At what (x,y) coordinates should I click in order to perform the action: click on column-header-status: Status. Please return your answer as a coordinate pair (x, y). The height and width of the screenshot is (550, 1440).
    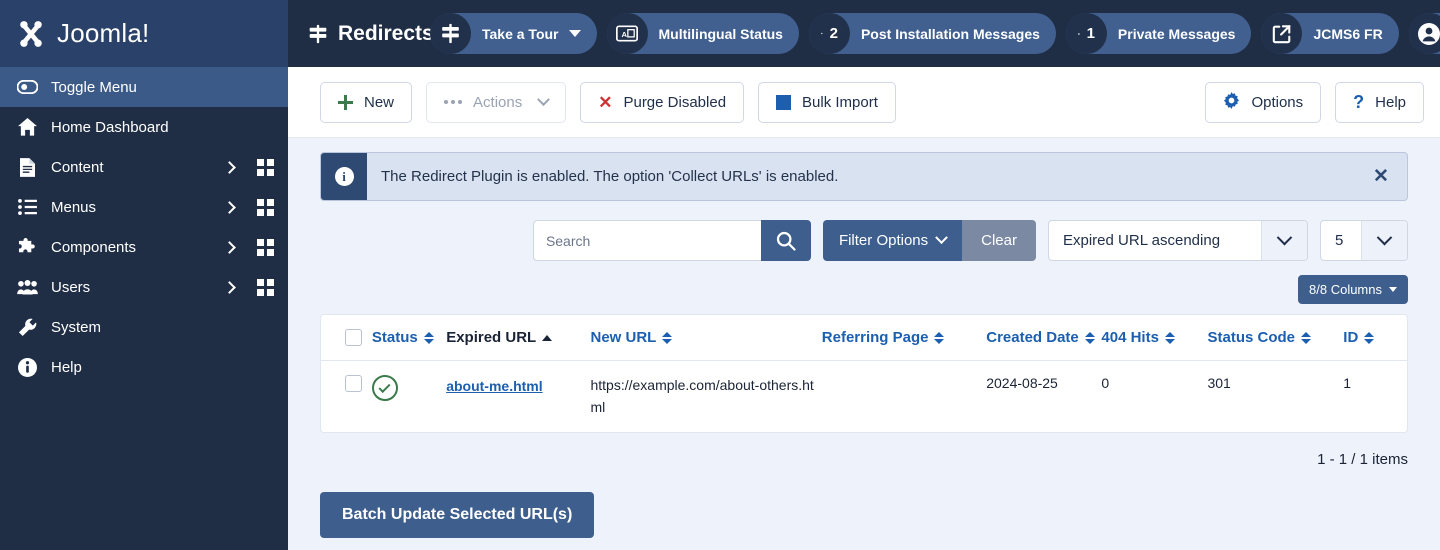
    Looking at the image, I should click on (409, 338).